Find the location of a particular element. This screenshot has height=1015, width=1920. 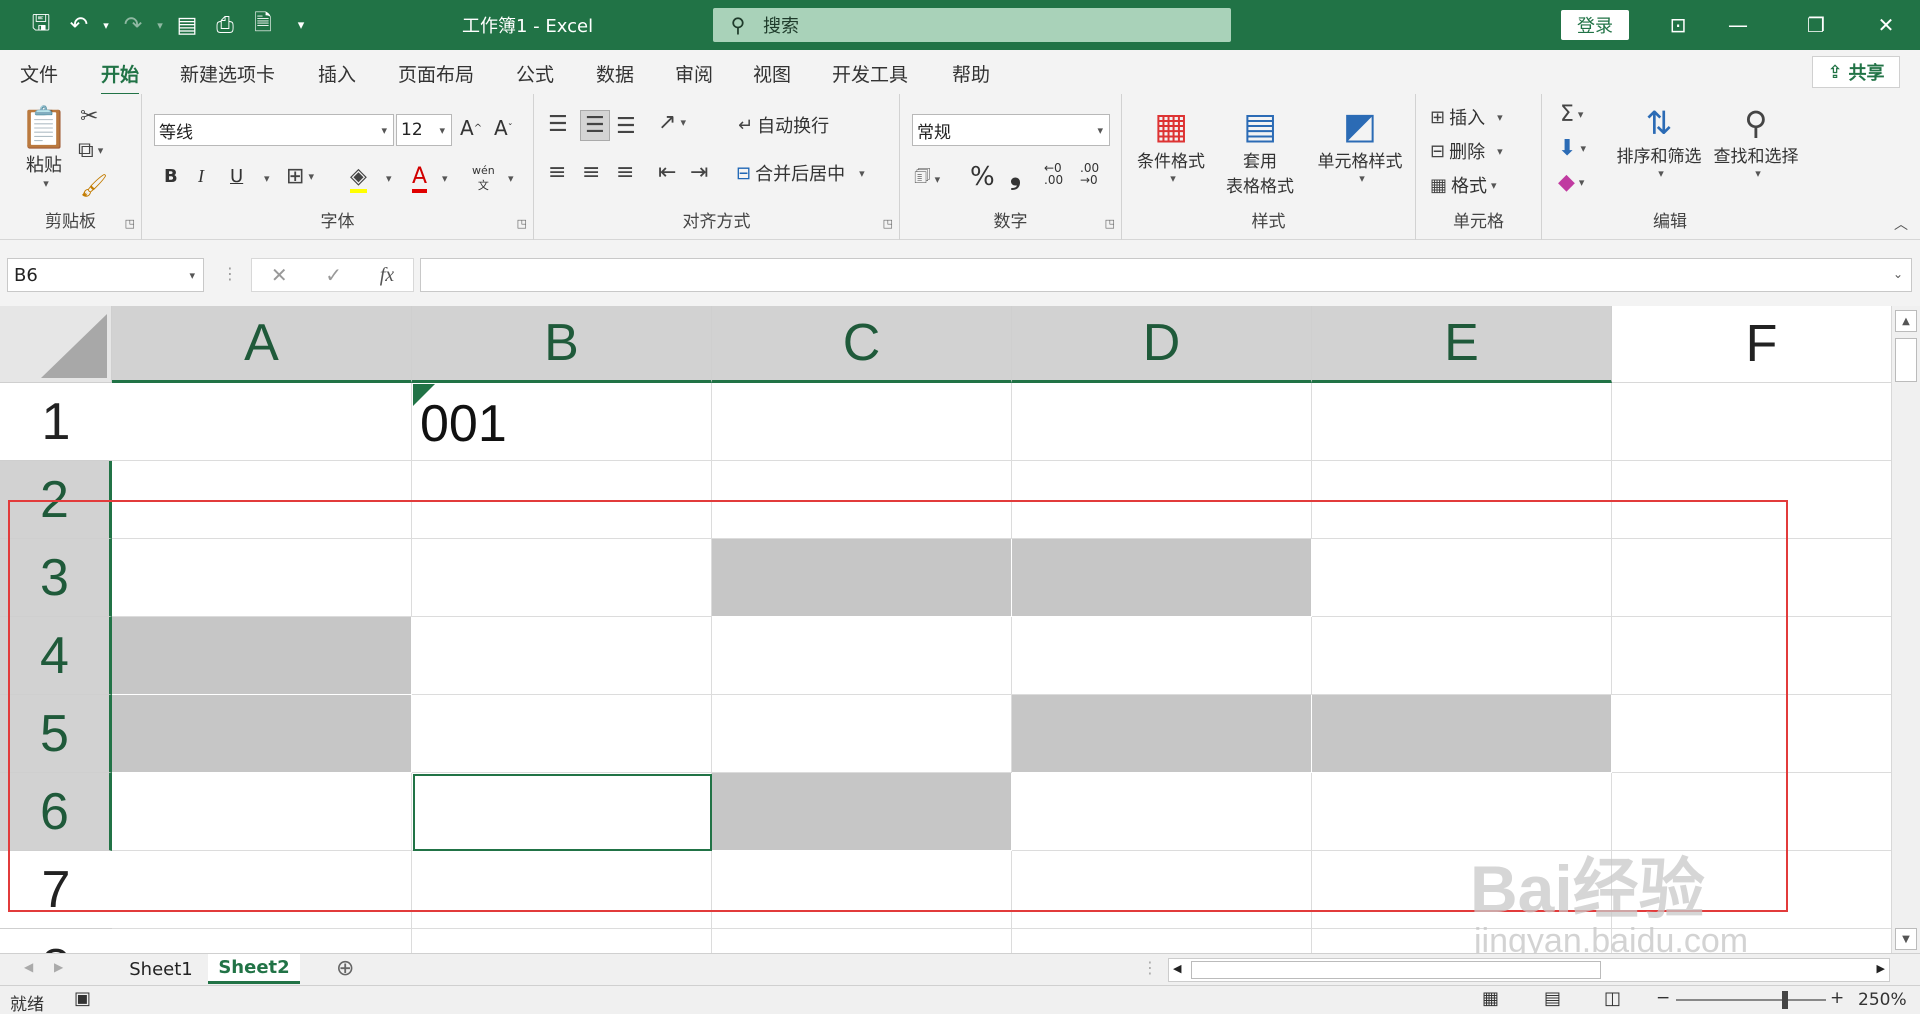

clipboard-launcher-icon: ◳ is located at coordinates (130, 223).